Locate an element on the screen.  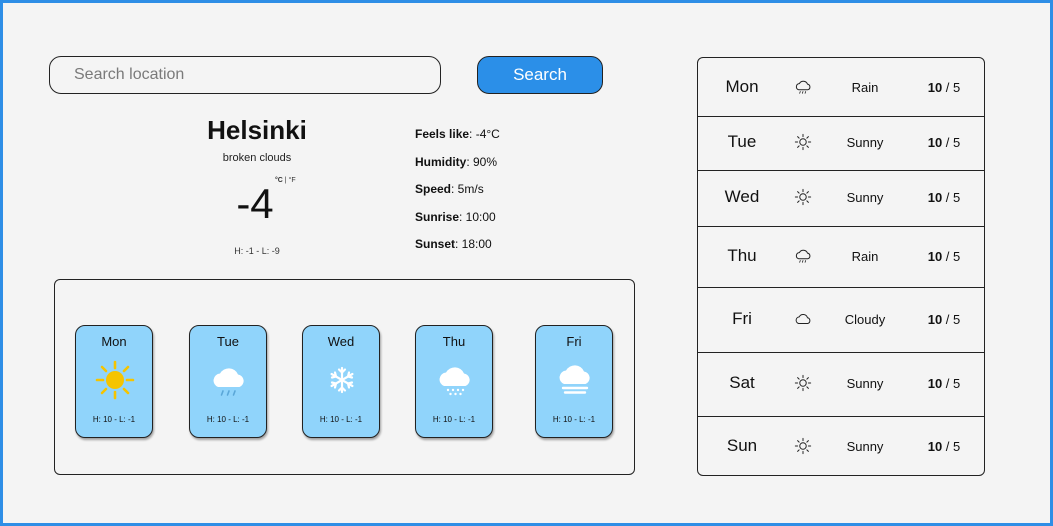
weekly-row-sun: Sun Sunny 10 / 5 is located at coordinates (841, 446).